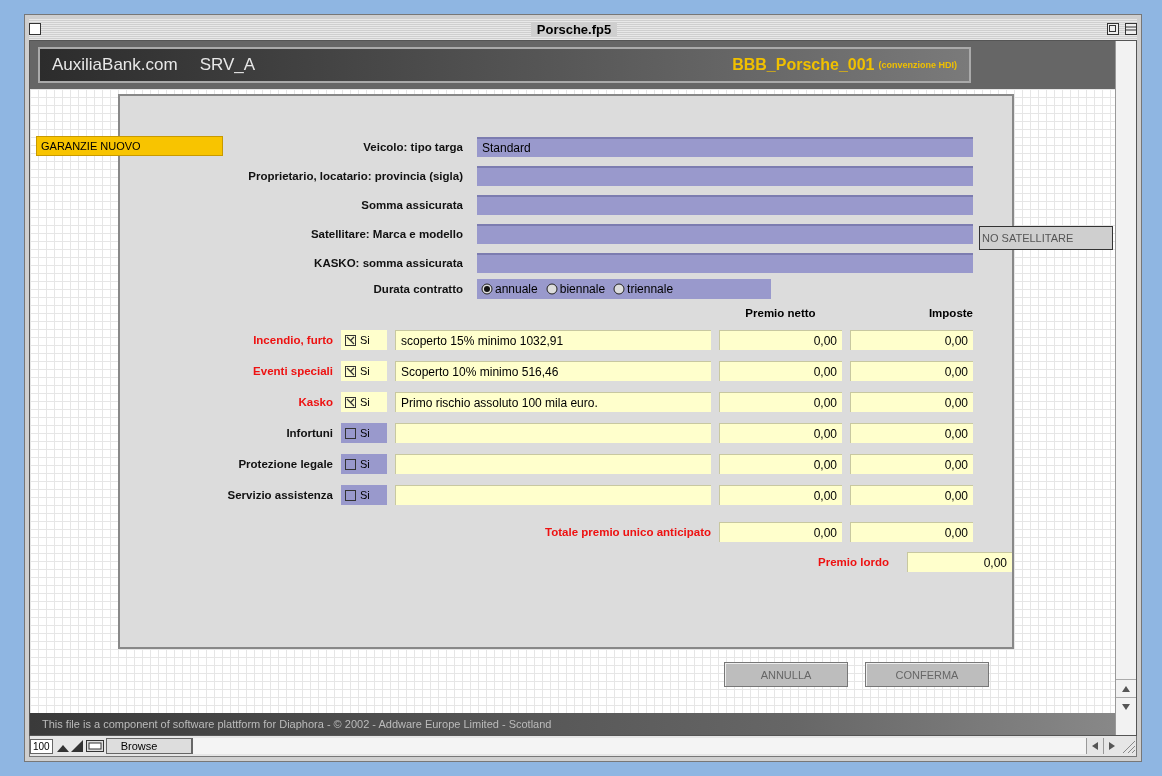 The width and height of the screenshot is (1162, 776). Describe the element at coordinates (1112, 746) in the screenshot. I see `scroll-right-icon` at that location.